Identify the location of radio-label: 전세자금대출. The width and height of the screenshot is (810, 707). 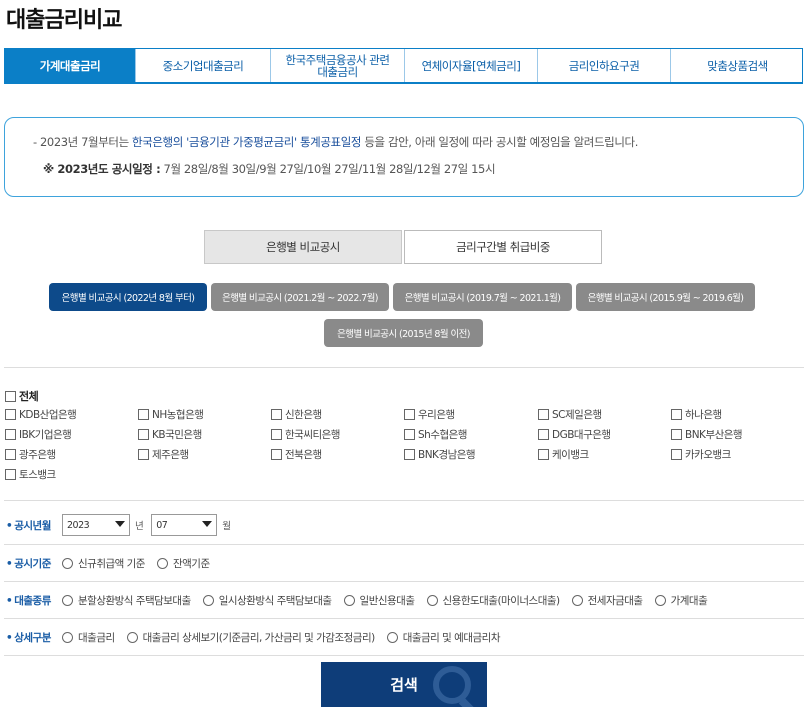
(615, 600).